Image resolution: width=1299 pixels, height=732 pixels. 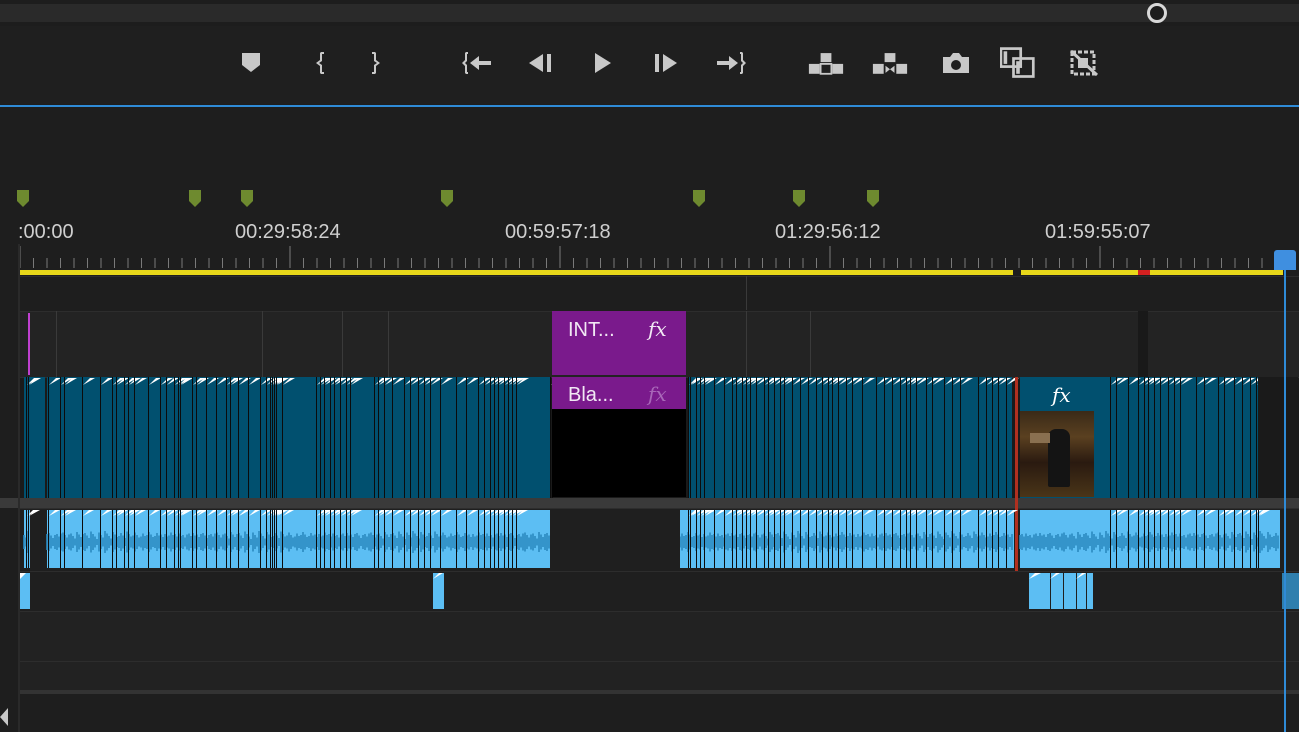 I want to click on play-button, so click(x=603, y=63).